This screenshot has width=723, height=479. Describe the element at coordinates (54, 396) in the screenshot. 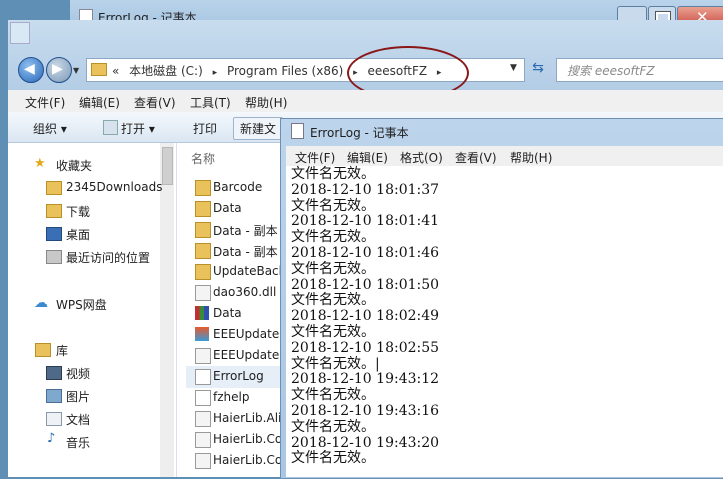

I see `pictures-icon` at that location.